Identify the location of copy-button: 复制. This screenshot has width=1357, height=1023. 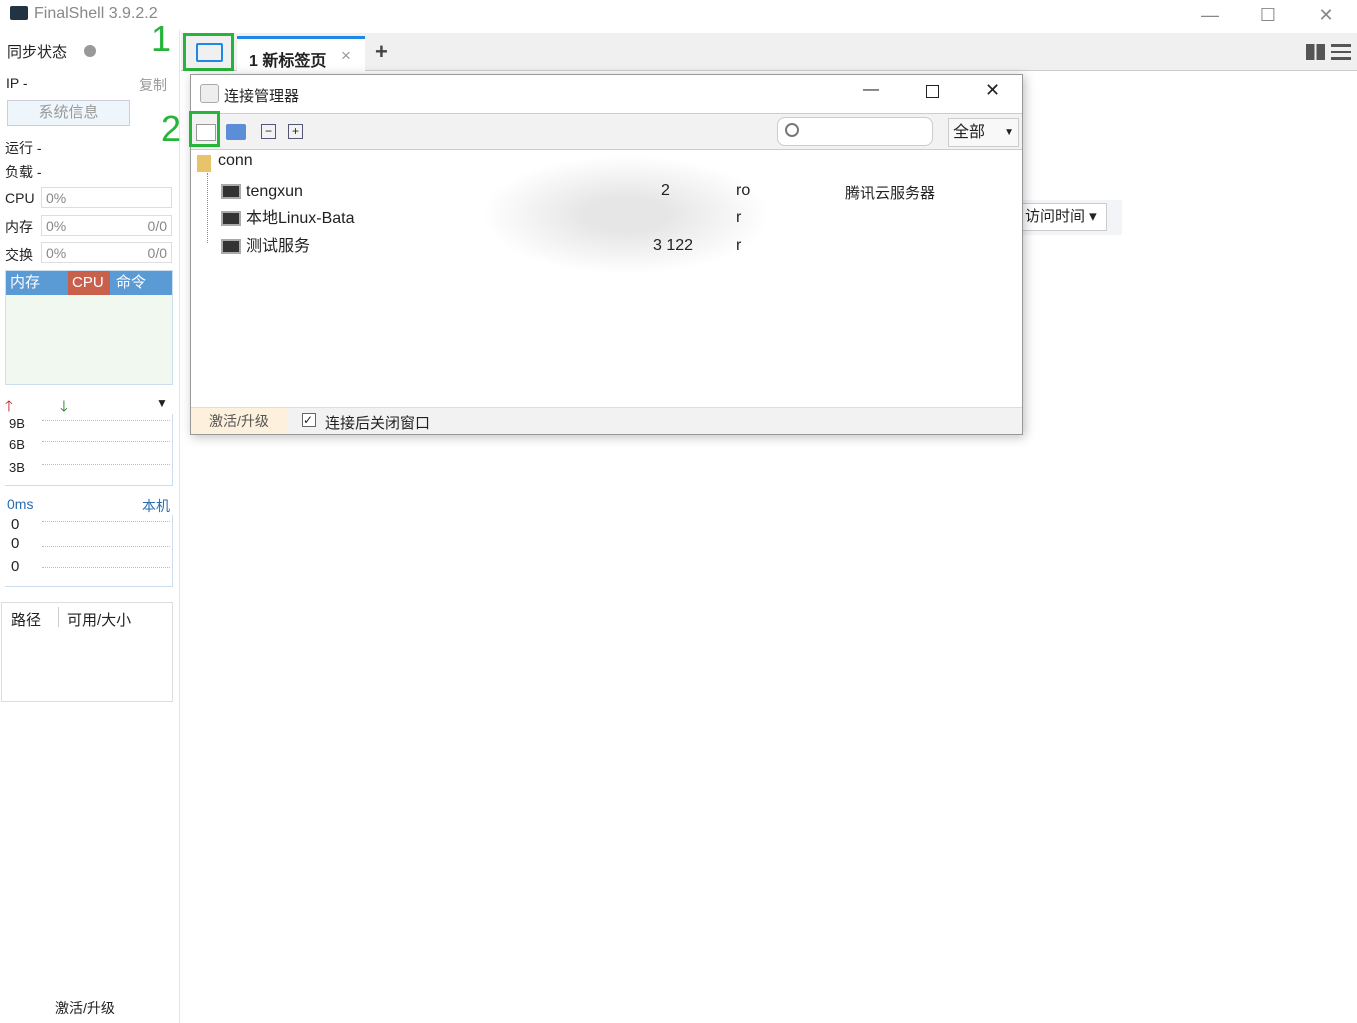
(153, 85).